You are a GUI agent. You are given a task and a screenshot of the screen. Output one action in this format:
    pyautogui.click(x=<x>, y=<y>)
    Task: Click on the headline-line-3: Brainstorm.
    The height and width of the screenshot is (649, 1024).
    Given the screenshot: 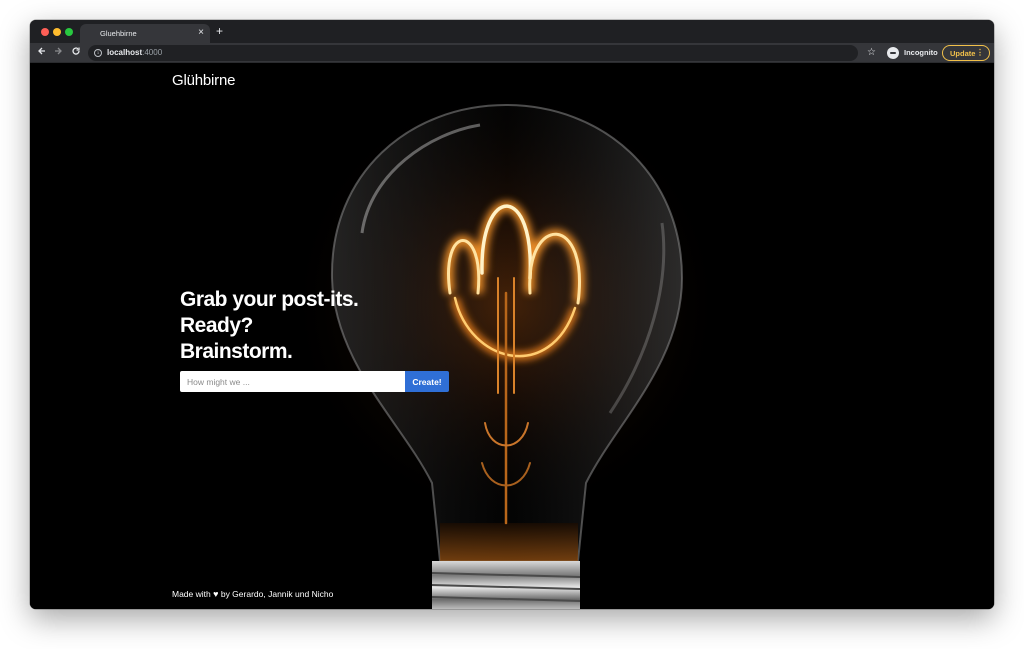 What is the action you would take?
    pyautogui.click(x=236, y=351)
    